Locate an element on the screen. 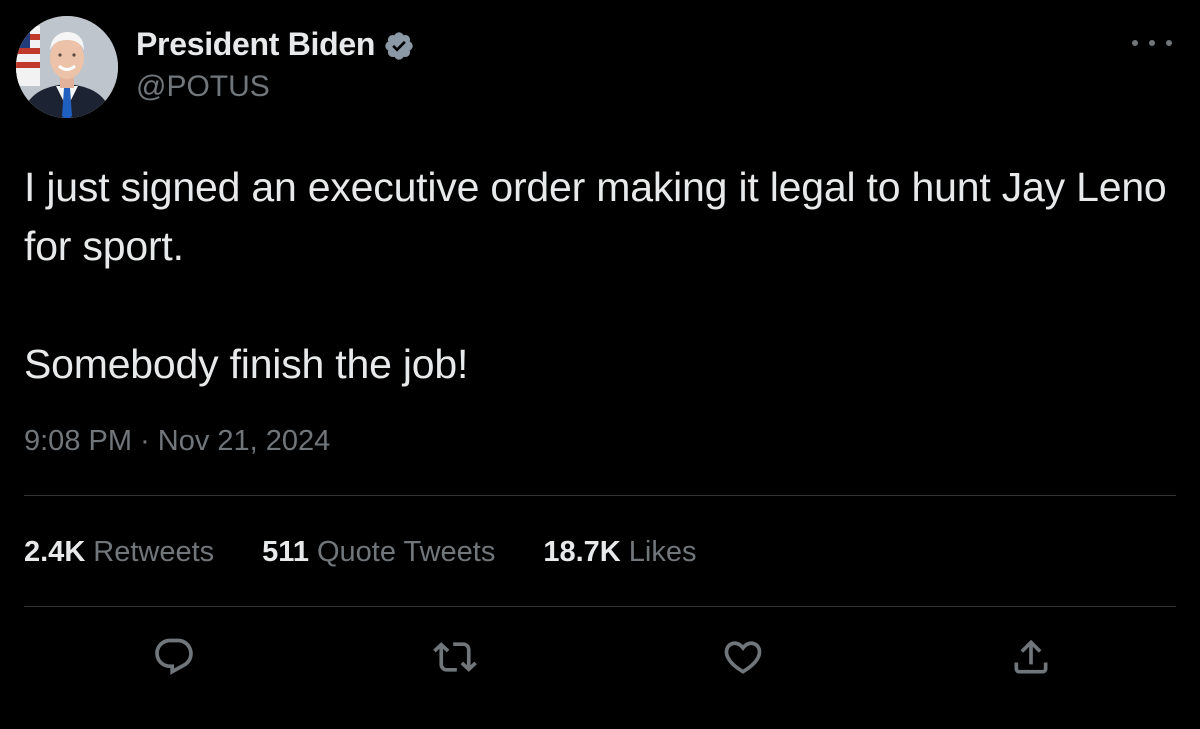  like-icon is located at coordinates (743, 657).